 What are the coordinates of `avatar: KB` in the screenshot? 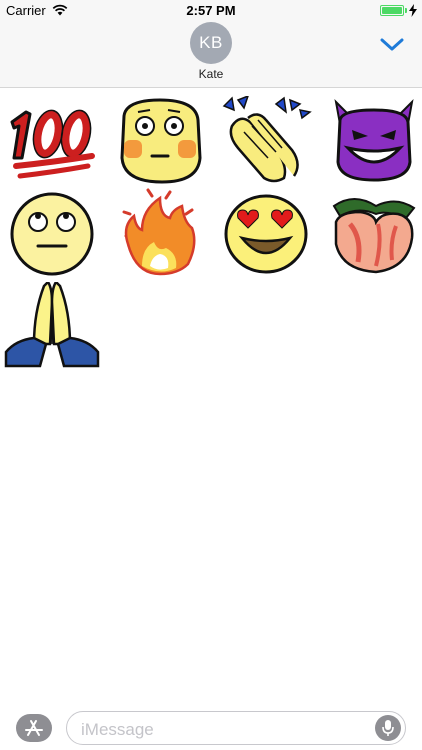 It's located at (211, 43).